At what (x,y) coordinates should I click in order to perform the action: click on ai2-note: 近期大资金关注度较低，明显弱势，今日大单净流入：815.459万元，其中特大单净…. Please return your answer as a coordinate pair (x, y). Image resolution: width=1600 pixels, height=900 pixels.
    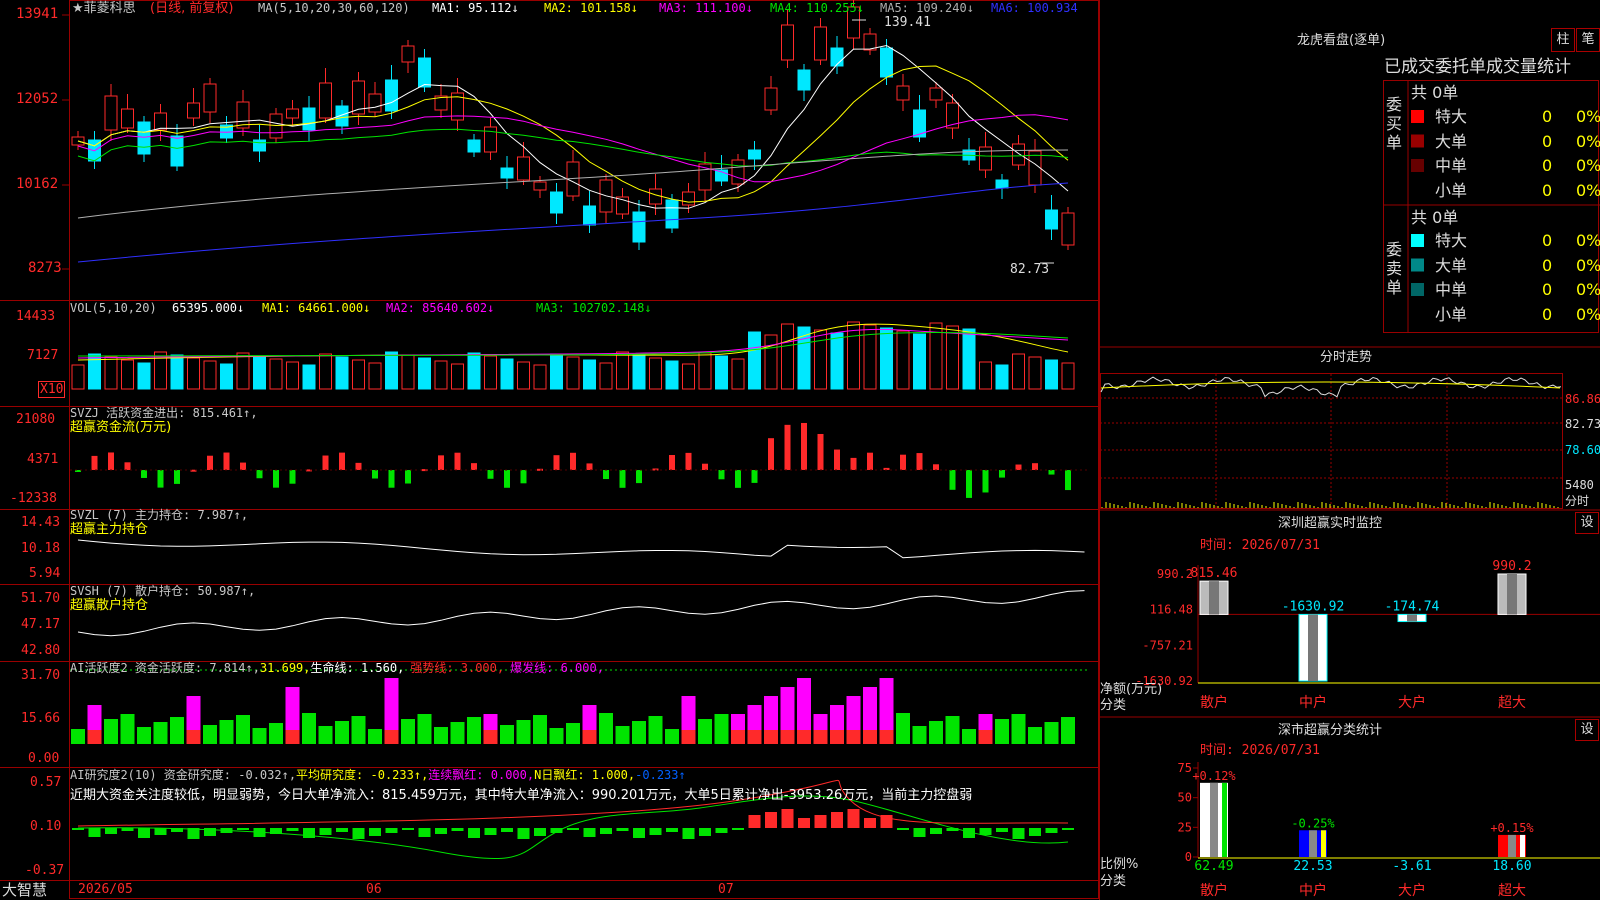
    Looking at the image, I should click on (521, 795).